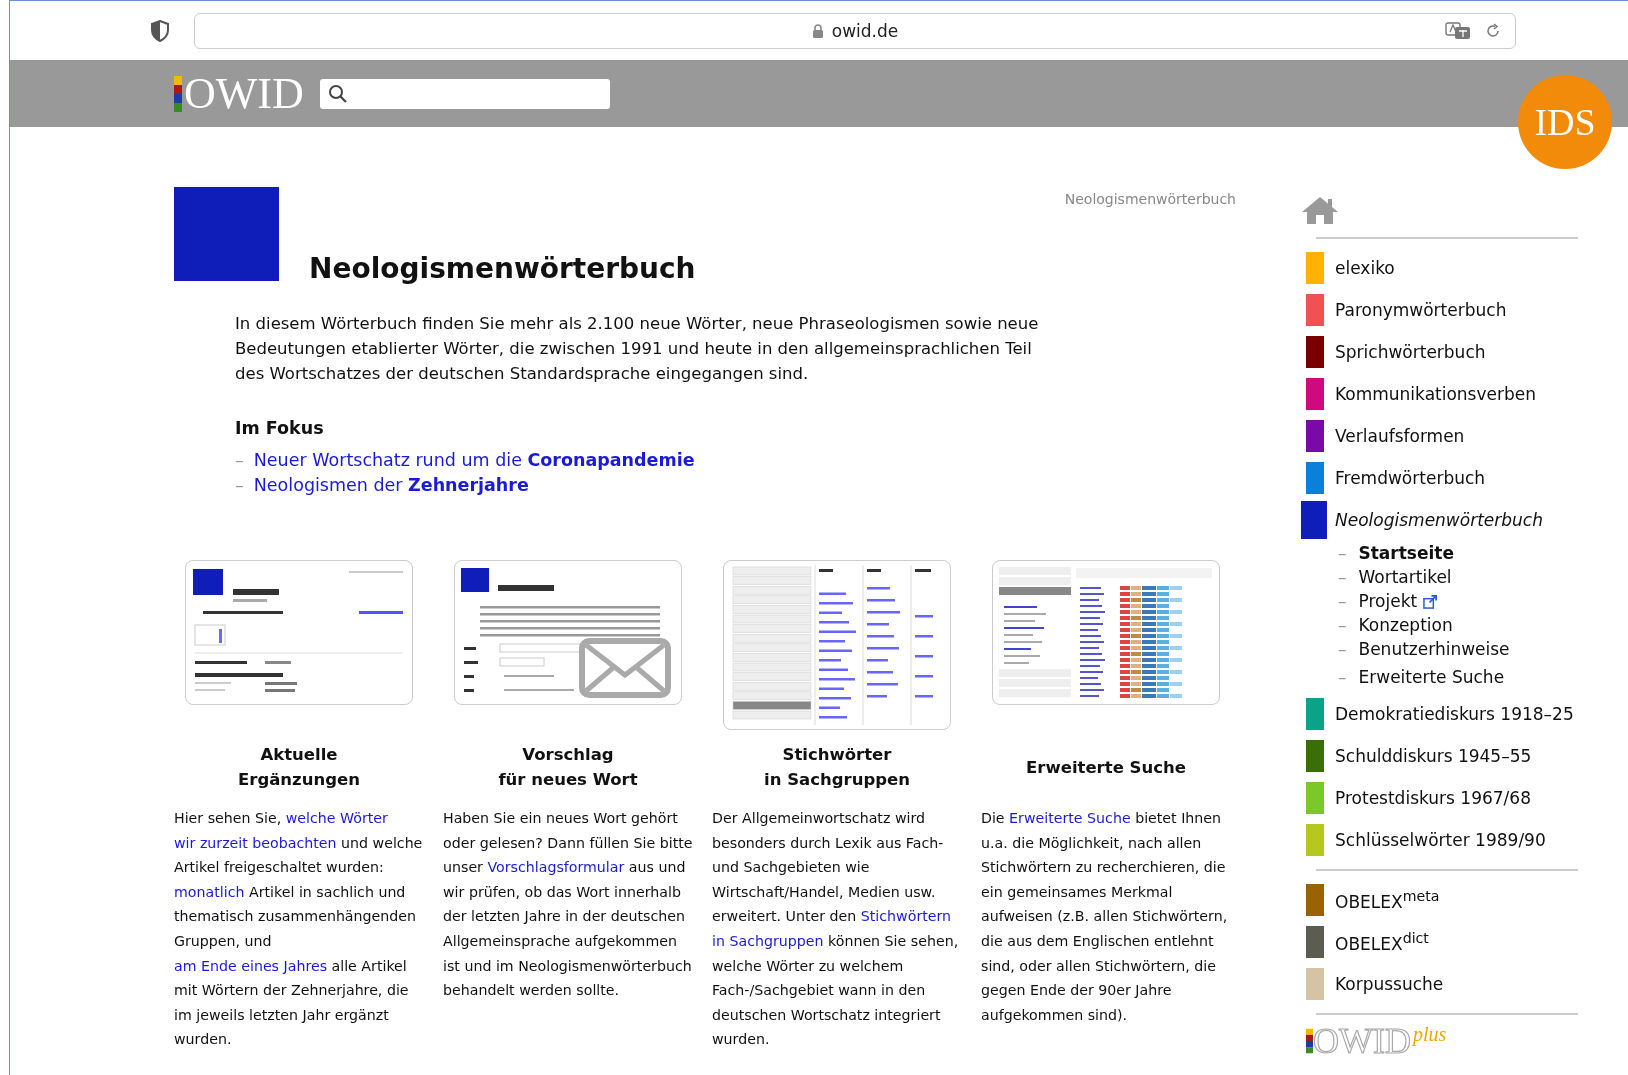 The height and width of the screenshot is (1075, 1628). What do you see at coordinates (299, 767) in the screenshot?
I see `card-title: Aktuelle Ergänzungen` at bounding box center [299, 767].